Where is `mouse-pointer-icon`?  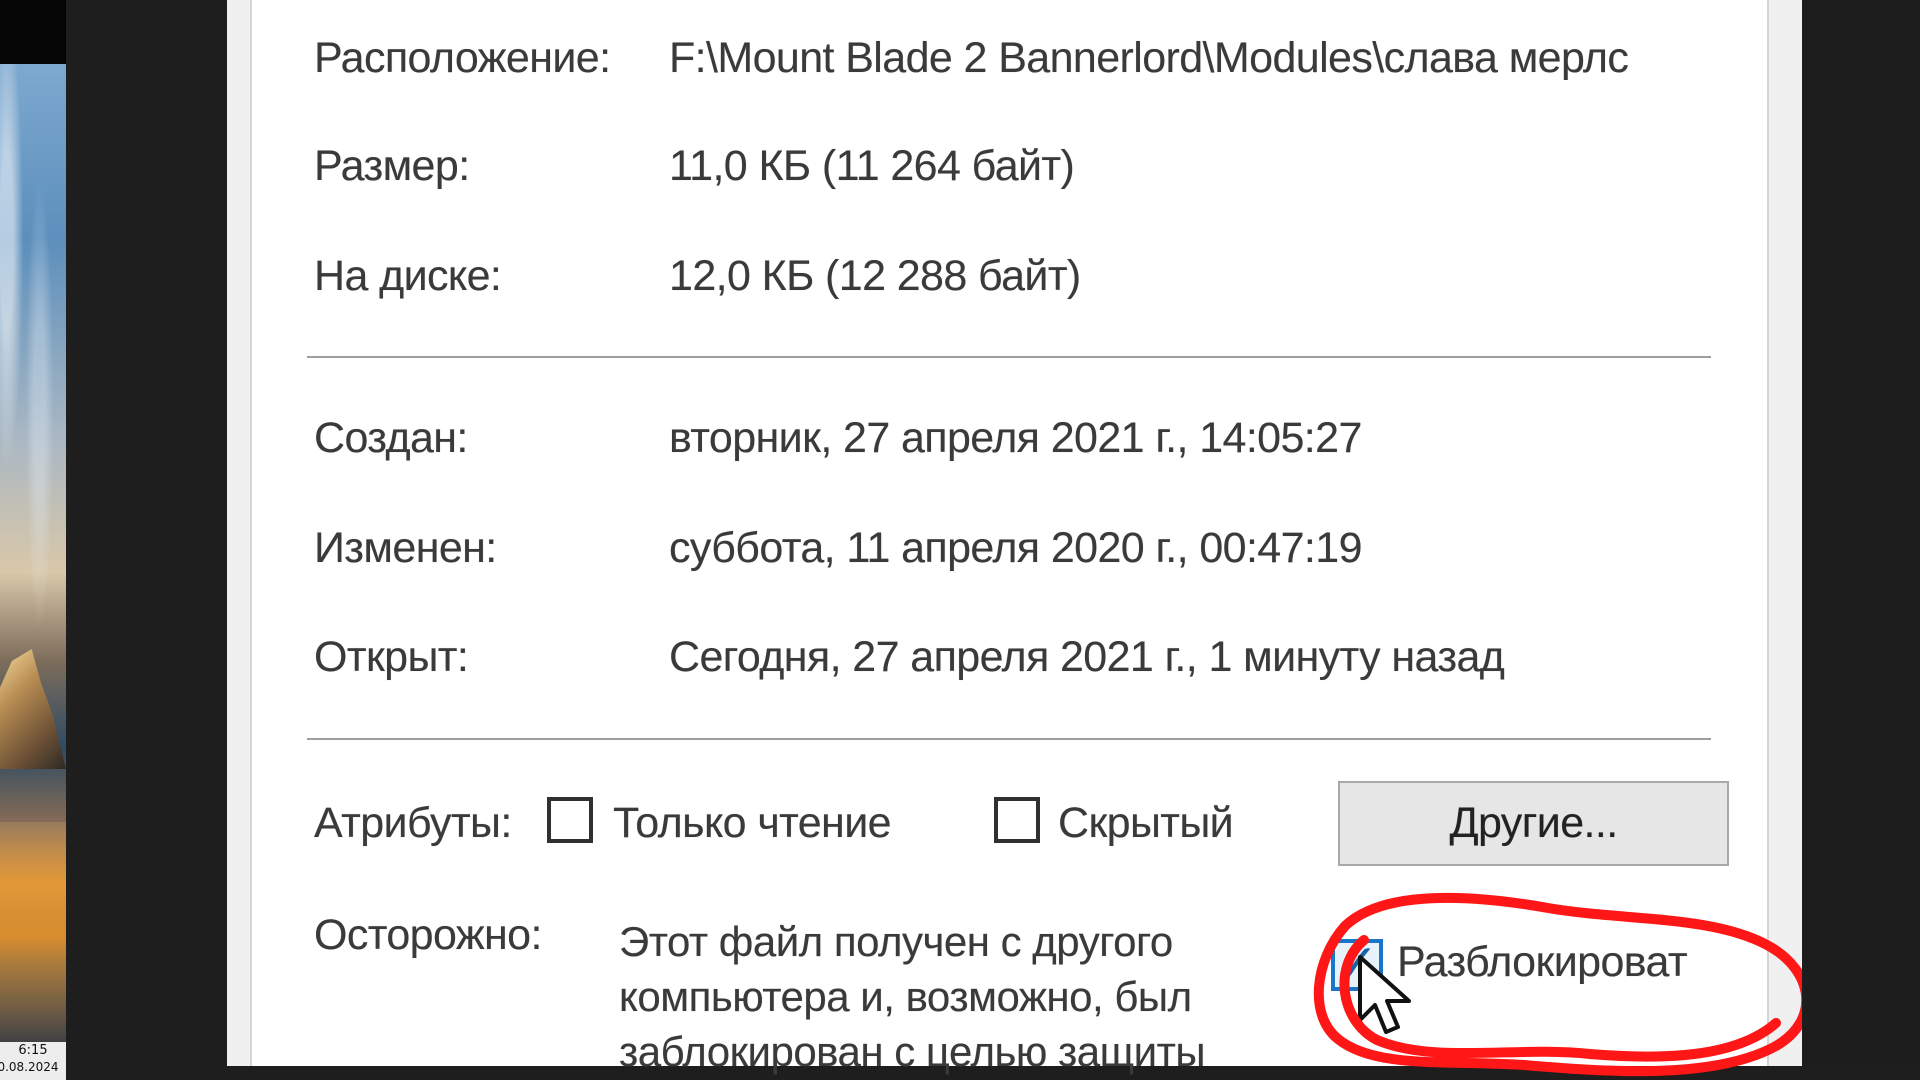 mouse-pointer-icon is located at coordinates (1384, 994).